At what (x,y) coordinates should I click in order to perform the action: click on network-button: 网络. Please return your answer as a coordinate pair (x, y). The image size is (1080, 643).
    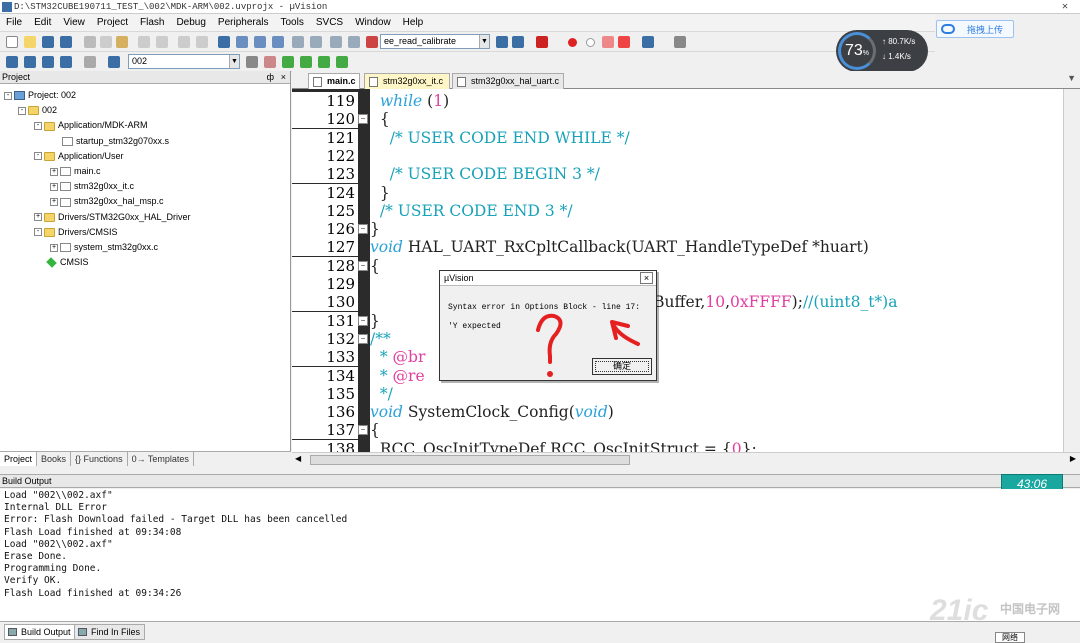
    Looking at the image, I should click on (1010, 637).